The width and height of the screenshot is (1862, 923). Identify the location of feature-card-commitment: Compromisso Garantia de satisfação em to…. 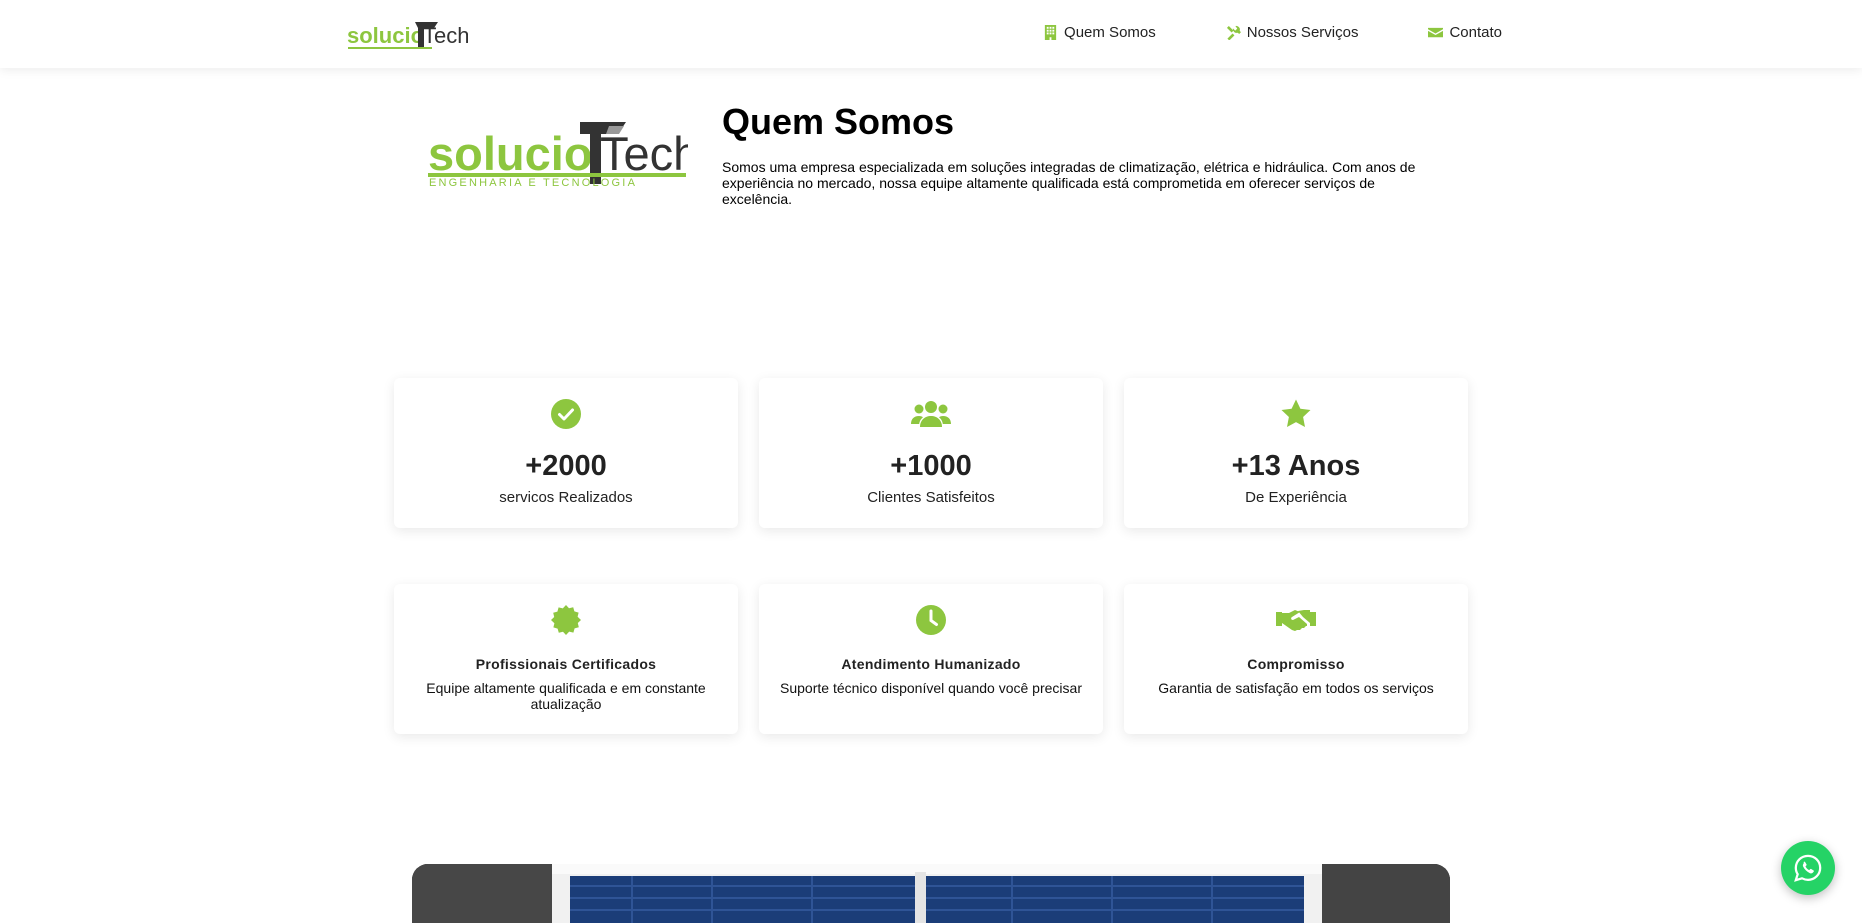
(1296, 659).